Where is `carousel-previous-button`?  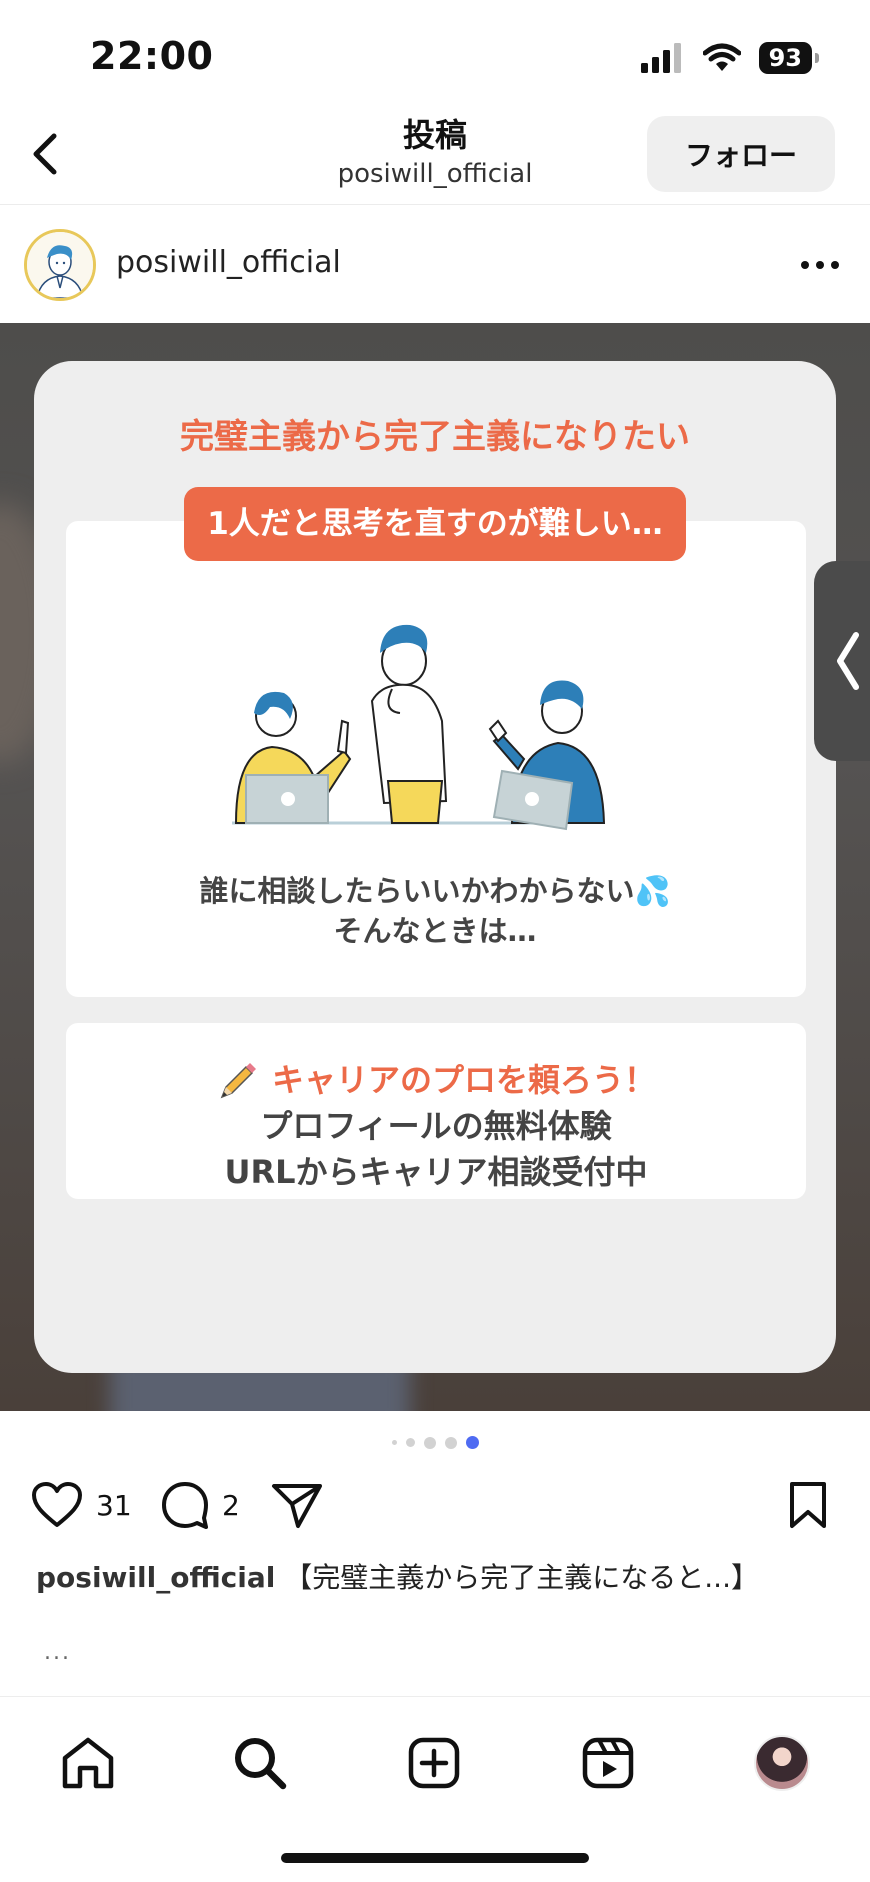 carousel-previous-button is located at coordinates (842, 661).